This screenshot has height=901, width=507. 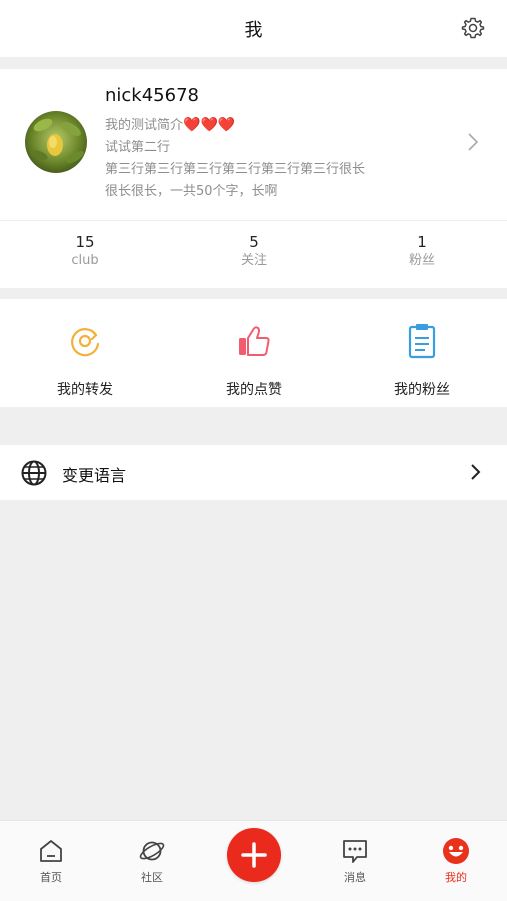 What do you see at coordinates (254, 390) in the screenshot?
I see `action-label: 我的点赞` at bounding box center [254, 390].